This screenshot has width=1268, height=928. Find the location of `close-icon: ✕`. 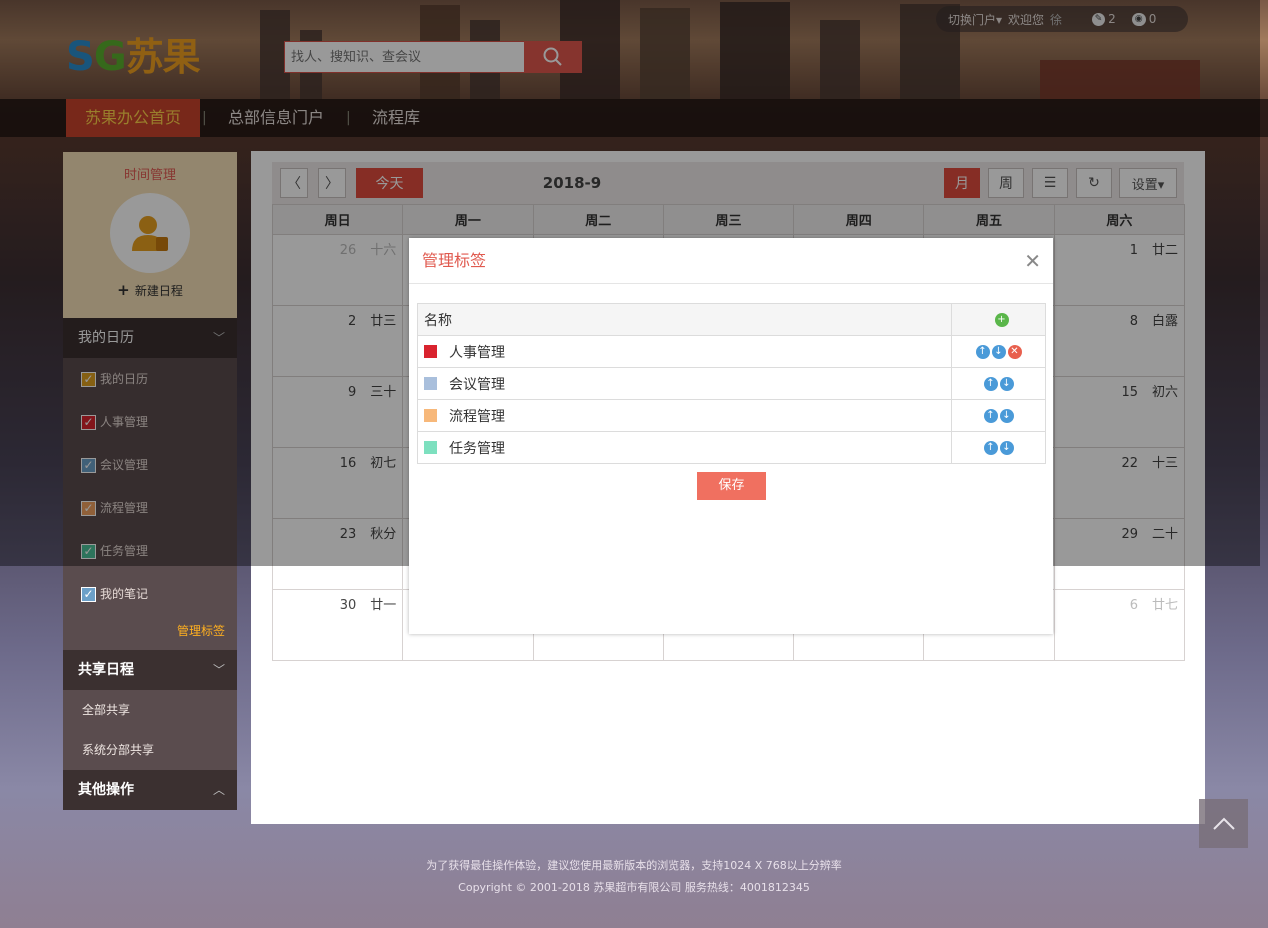

close-icon: ✕ is located at coordinates (1032, 261).